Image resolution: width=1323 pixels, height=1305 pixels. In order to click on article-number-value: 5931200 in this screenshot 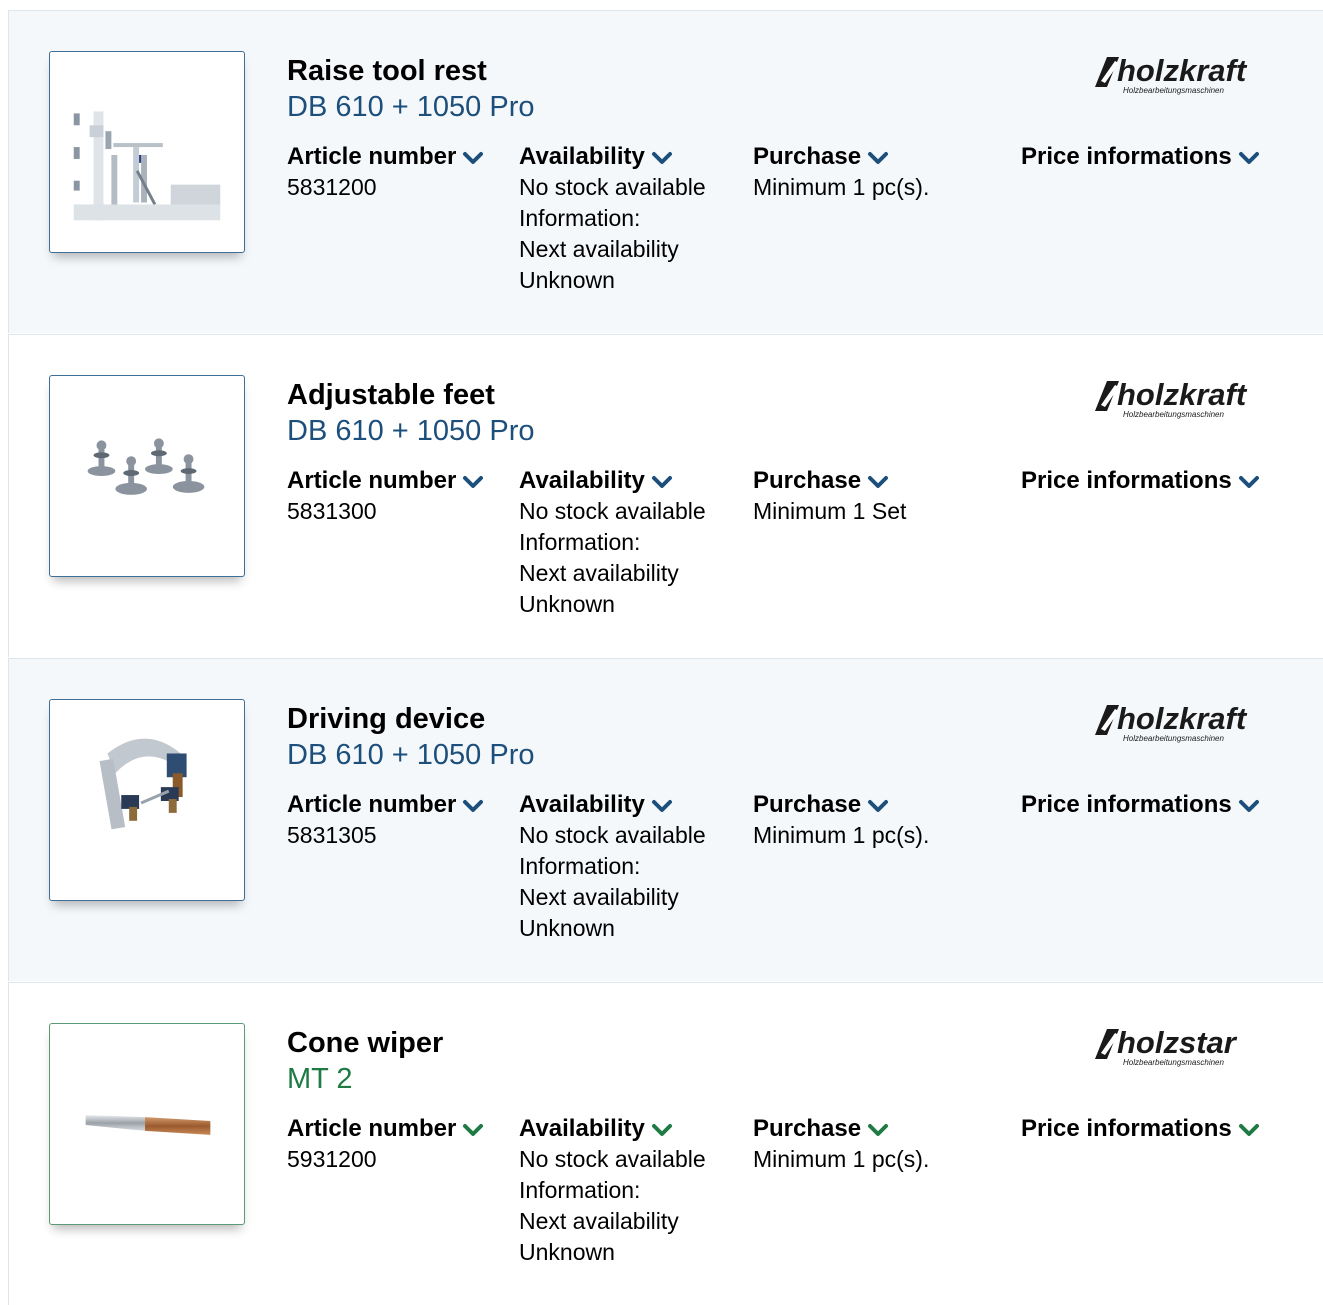, I will do `click(332, 1159)`.